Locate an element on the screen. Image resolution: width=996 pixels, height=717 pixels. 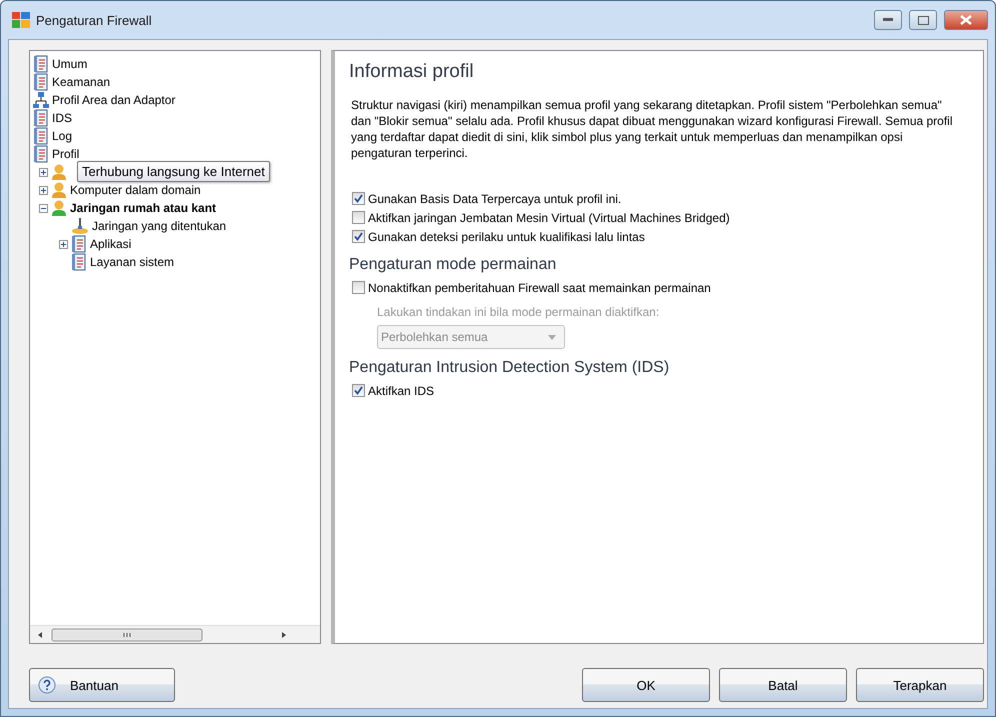
close-icon is located at coordinates (966, 20).